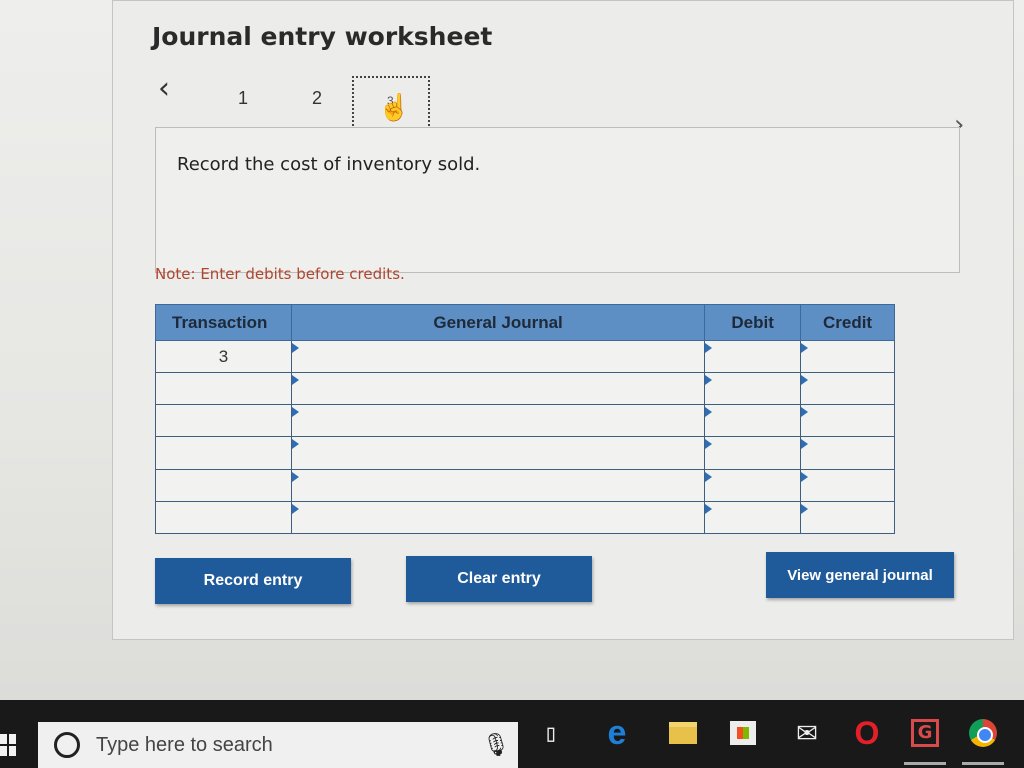  Describe the element at coordinates (223, 356) in the screenshot. I see `transaction-cell: 3` at that location.